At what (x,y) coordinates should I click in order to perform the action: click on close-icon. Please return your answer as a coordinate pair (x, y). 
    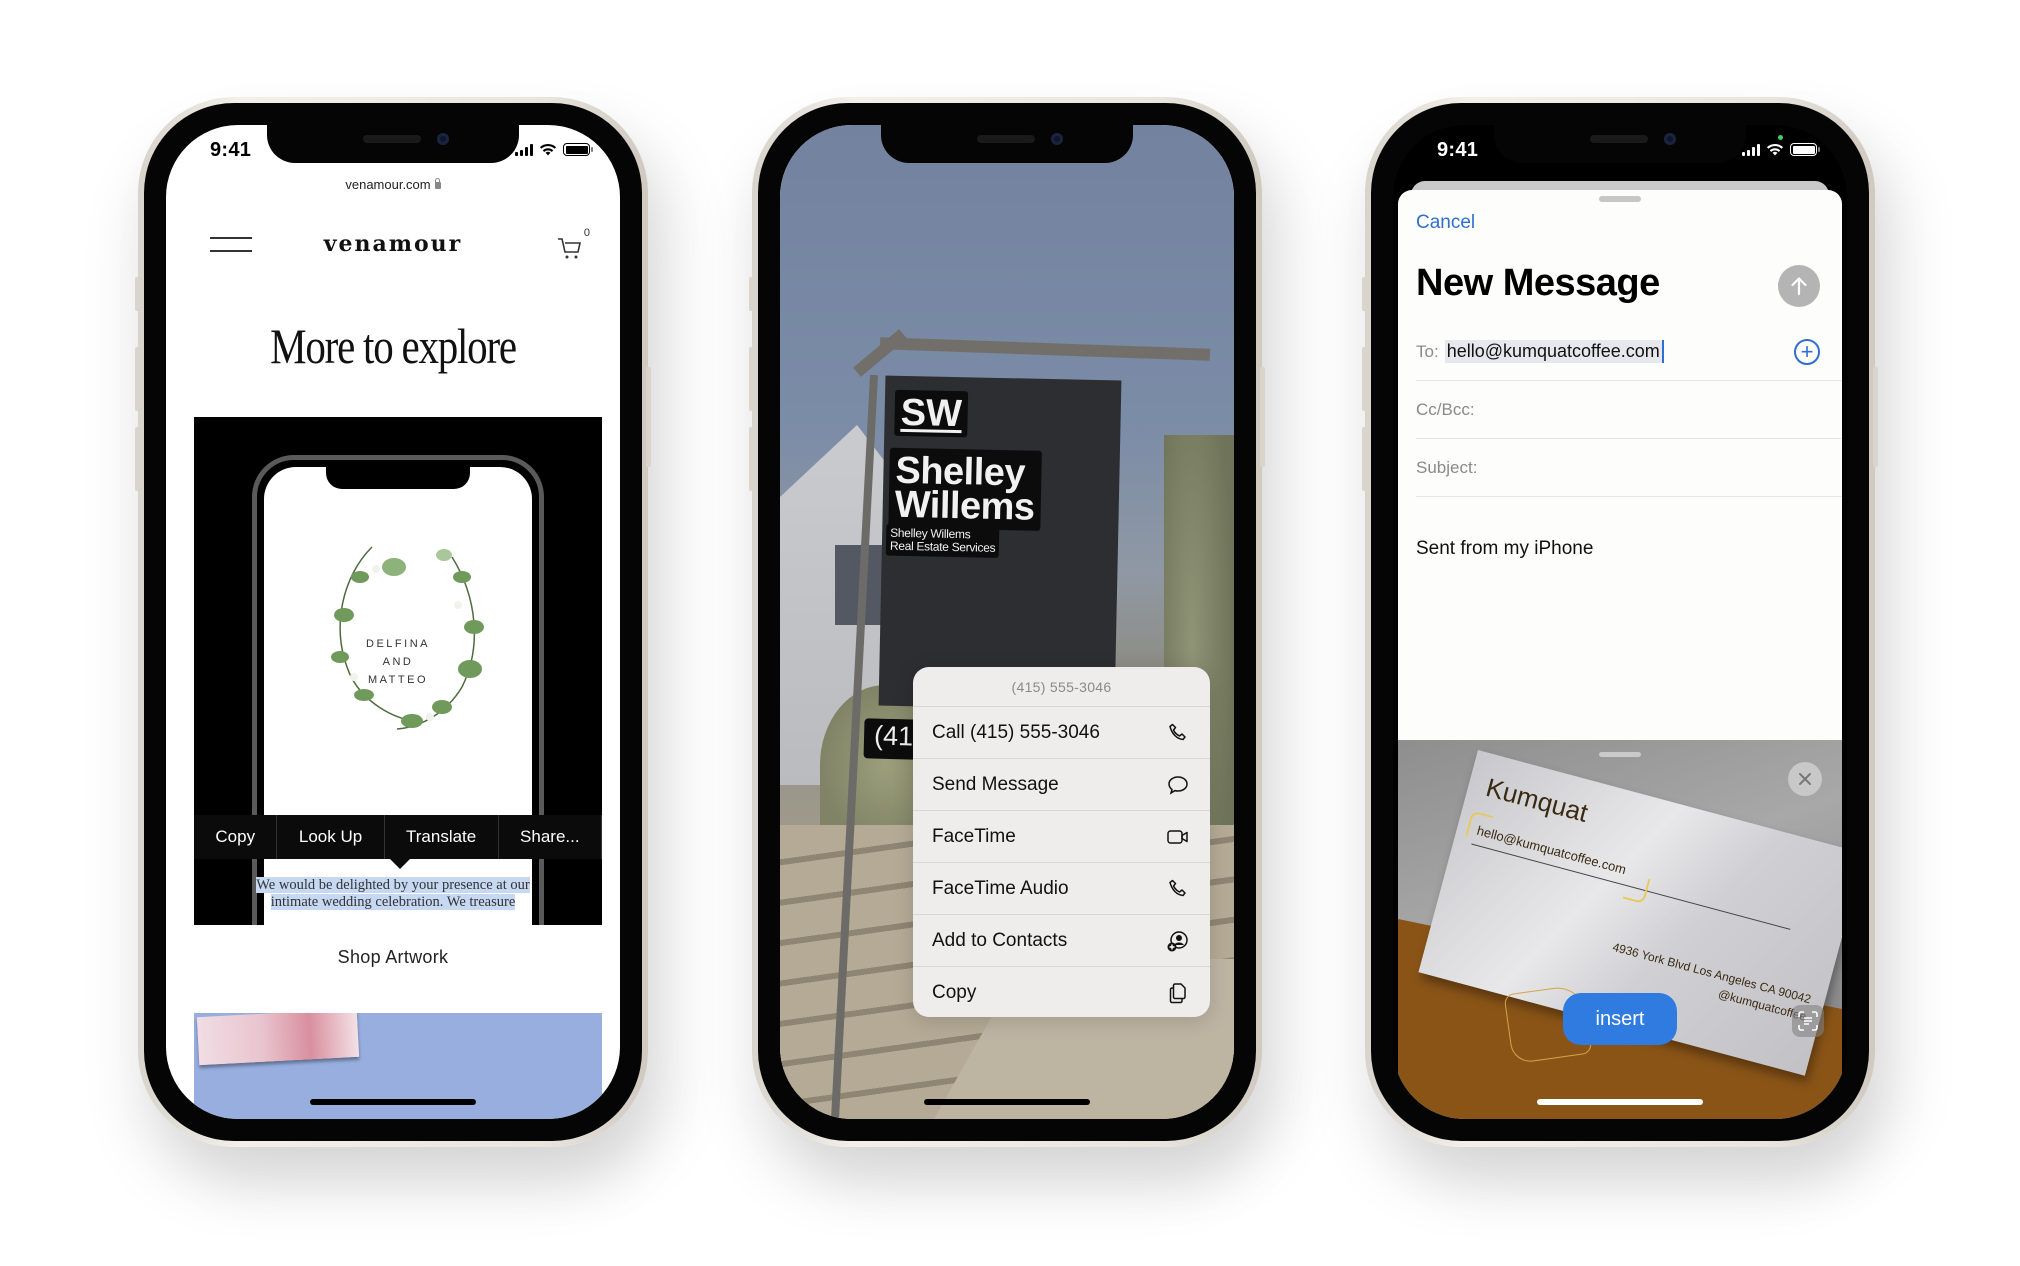
    Looking at the image, I should click on (1805, 779).